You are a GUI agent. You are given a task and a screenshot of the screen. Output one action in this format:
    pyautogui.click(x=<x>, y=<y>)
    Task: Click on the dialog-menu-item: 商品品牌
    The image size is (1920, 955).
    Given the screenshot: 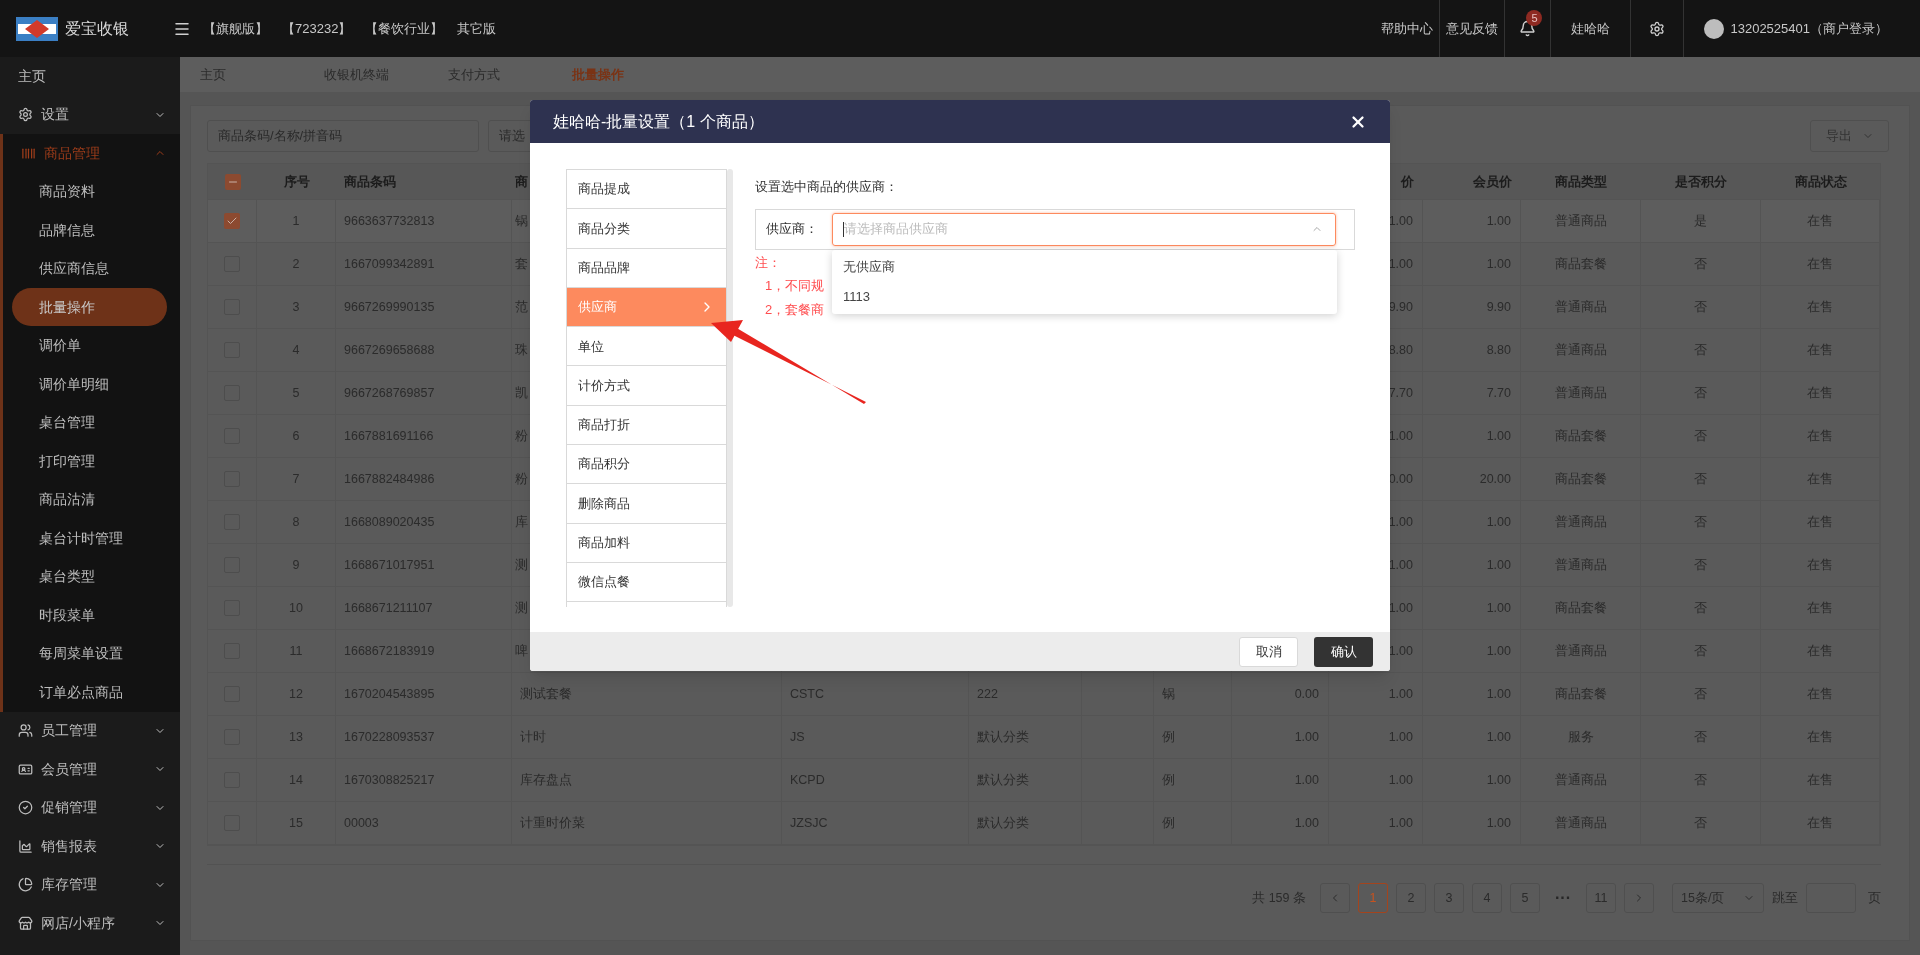 What is the action you would take?
    pyautogui.click(x=646, y=267)
    